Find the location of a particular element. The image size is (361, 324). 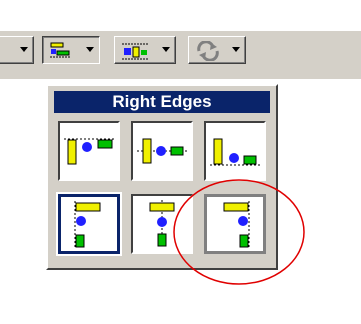

option-horizontal-centers is located at coordinates (162, 224).